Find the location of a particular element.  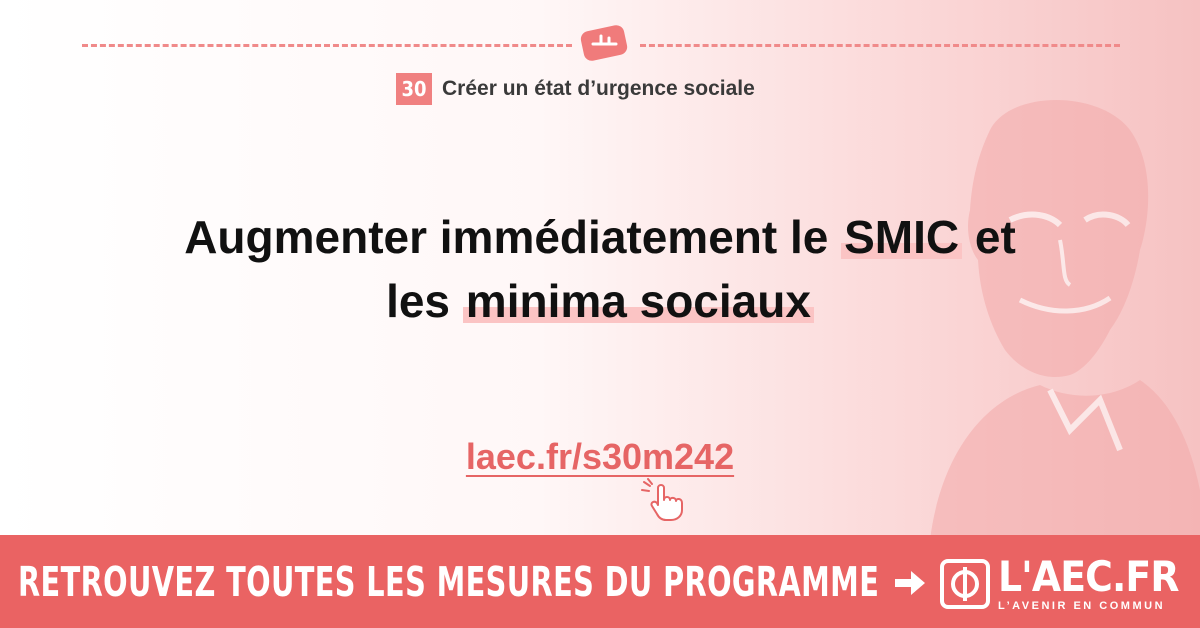

pointer-hand-icon is located at coordinates (662, 499).